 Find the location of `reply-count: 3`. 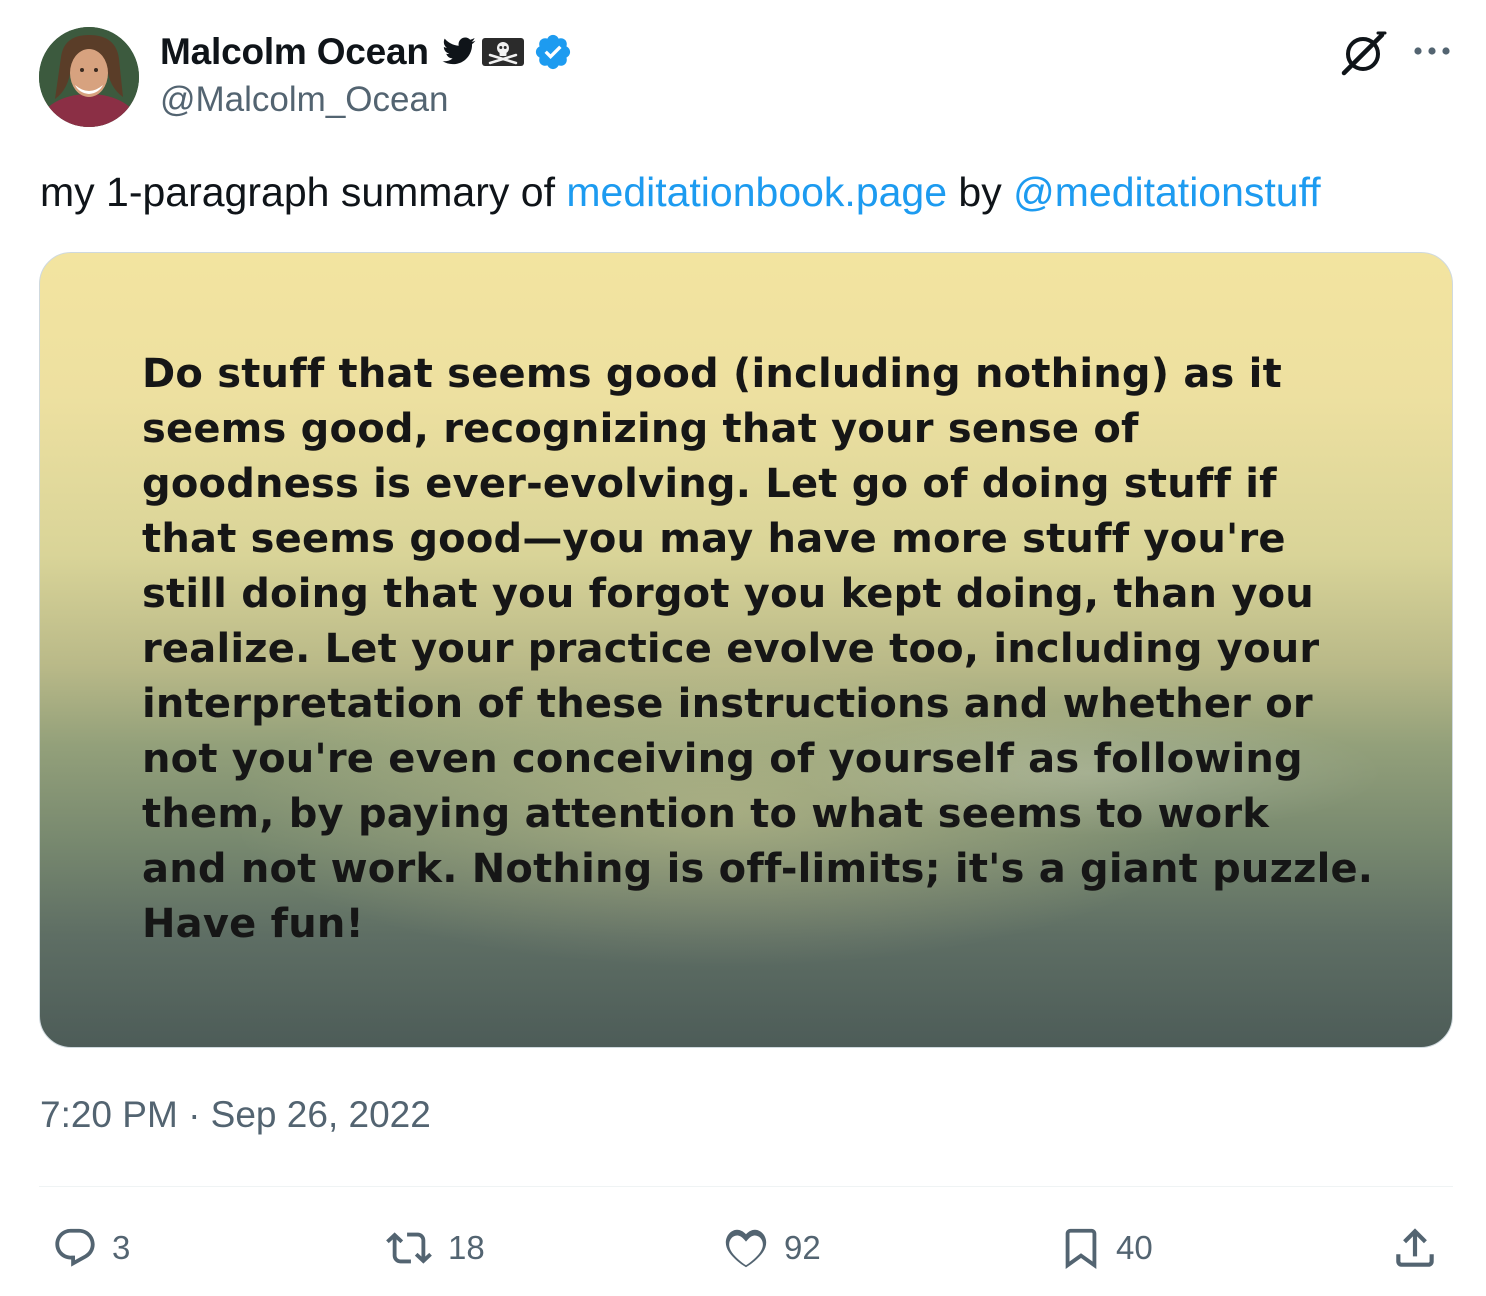

reply-count: 3 is located at coordinates (121, 1247).